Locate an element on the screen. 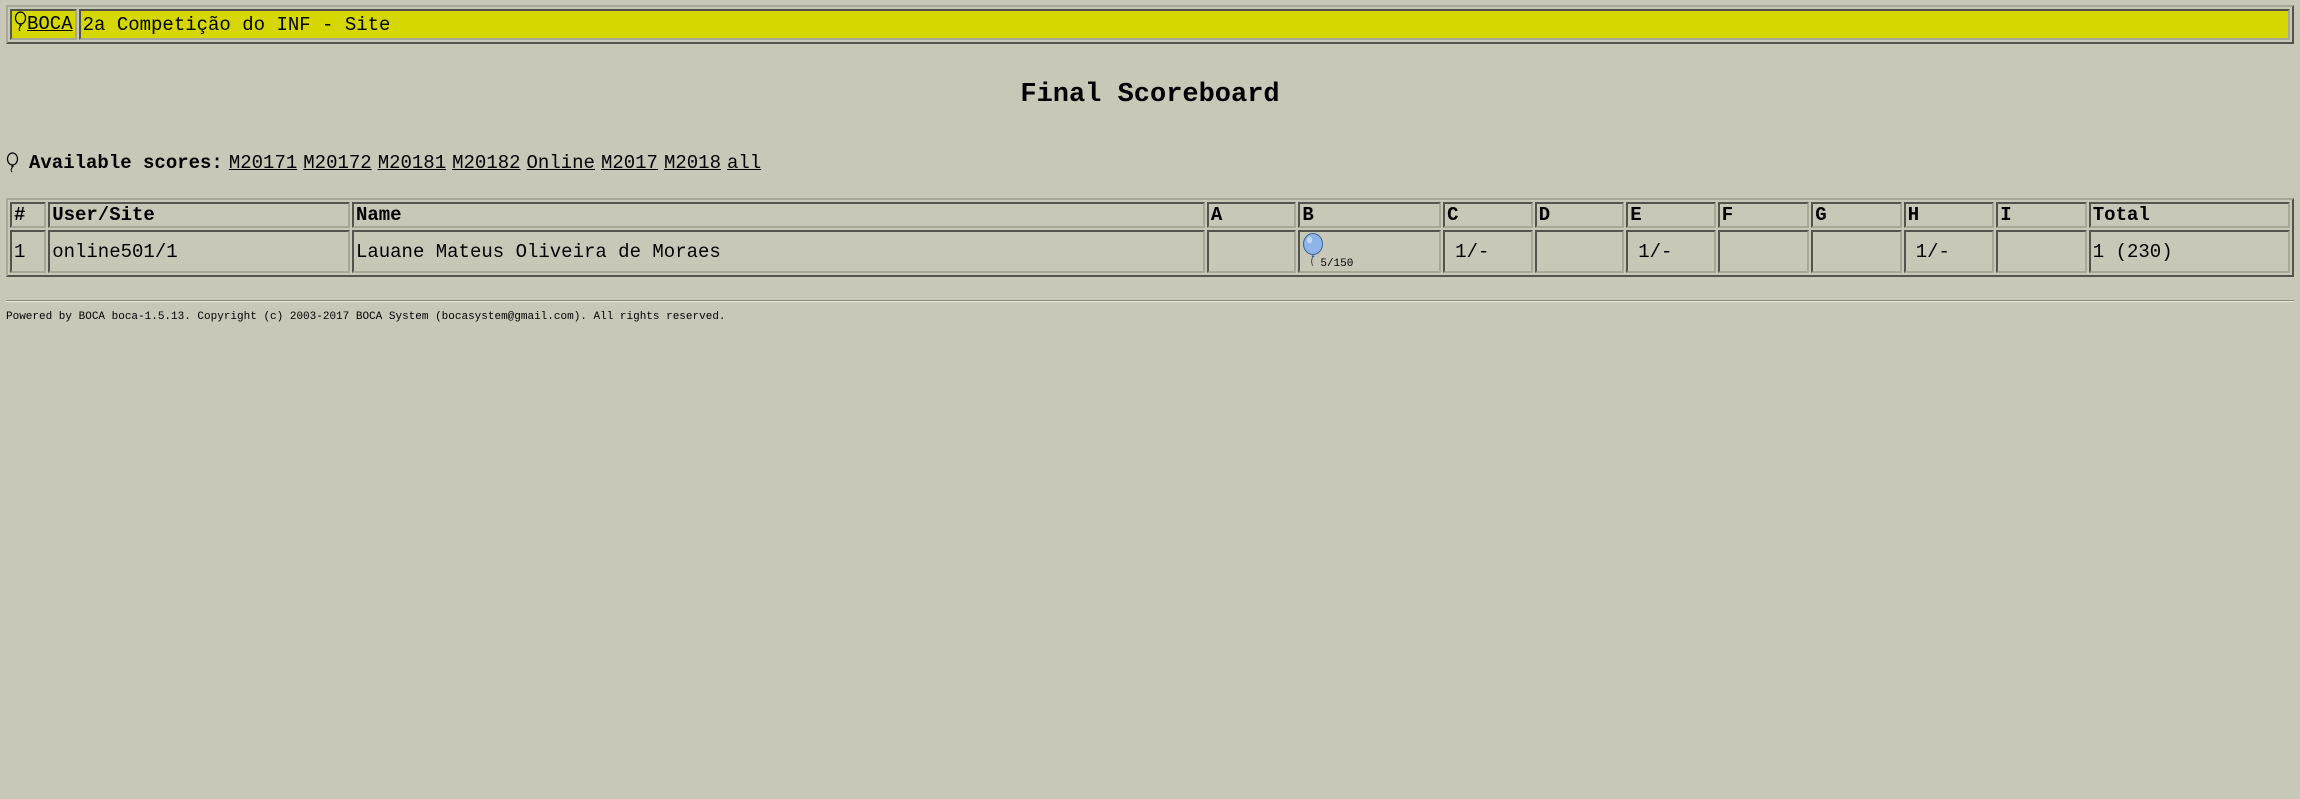 This screenshot has height=799, width=2300. header-bar: BOCA 2a Competição do INF - Site is located at coordinates (1150, 24).